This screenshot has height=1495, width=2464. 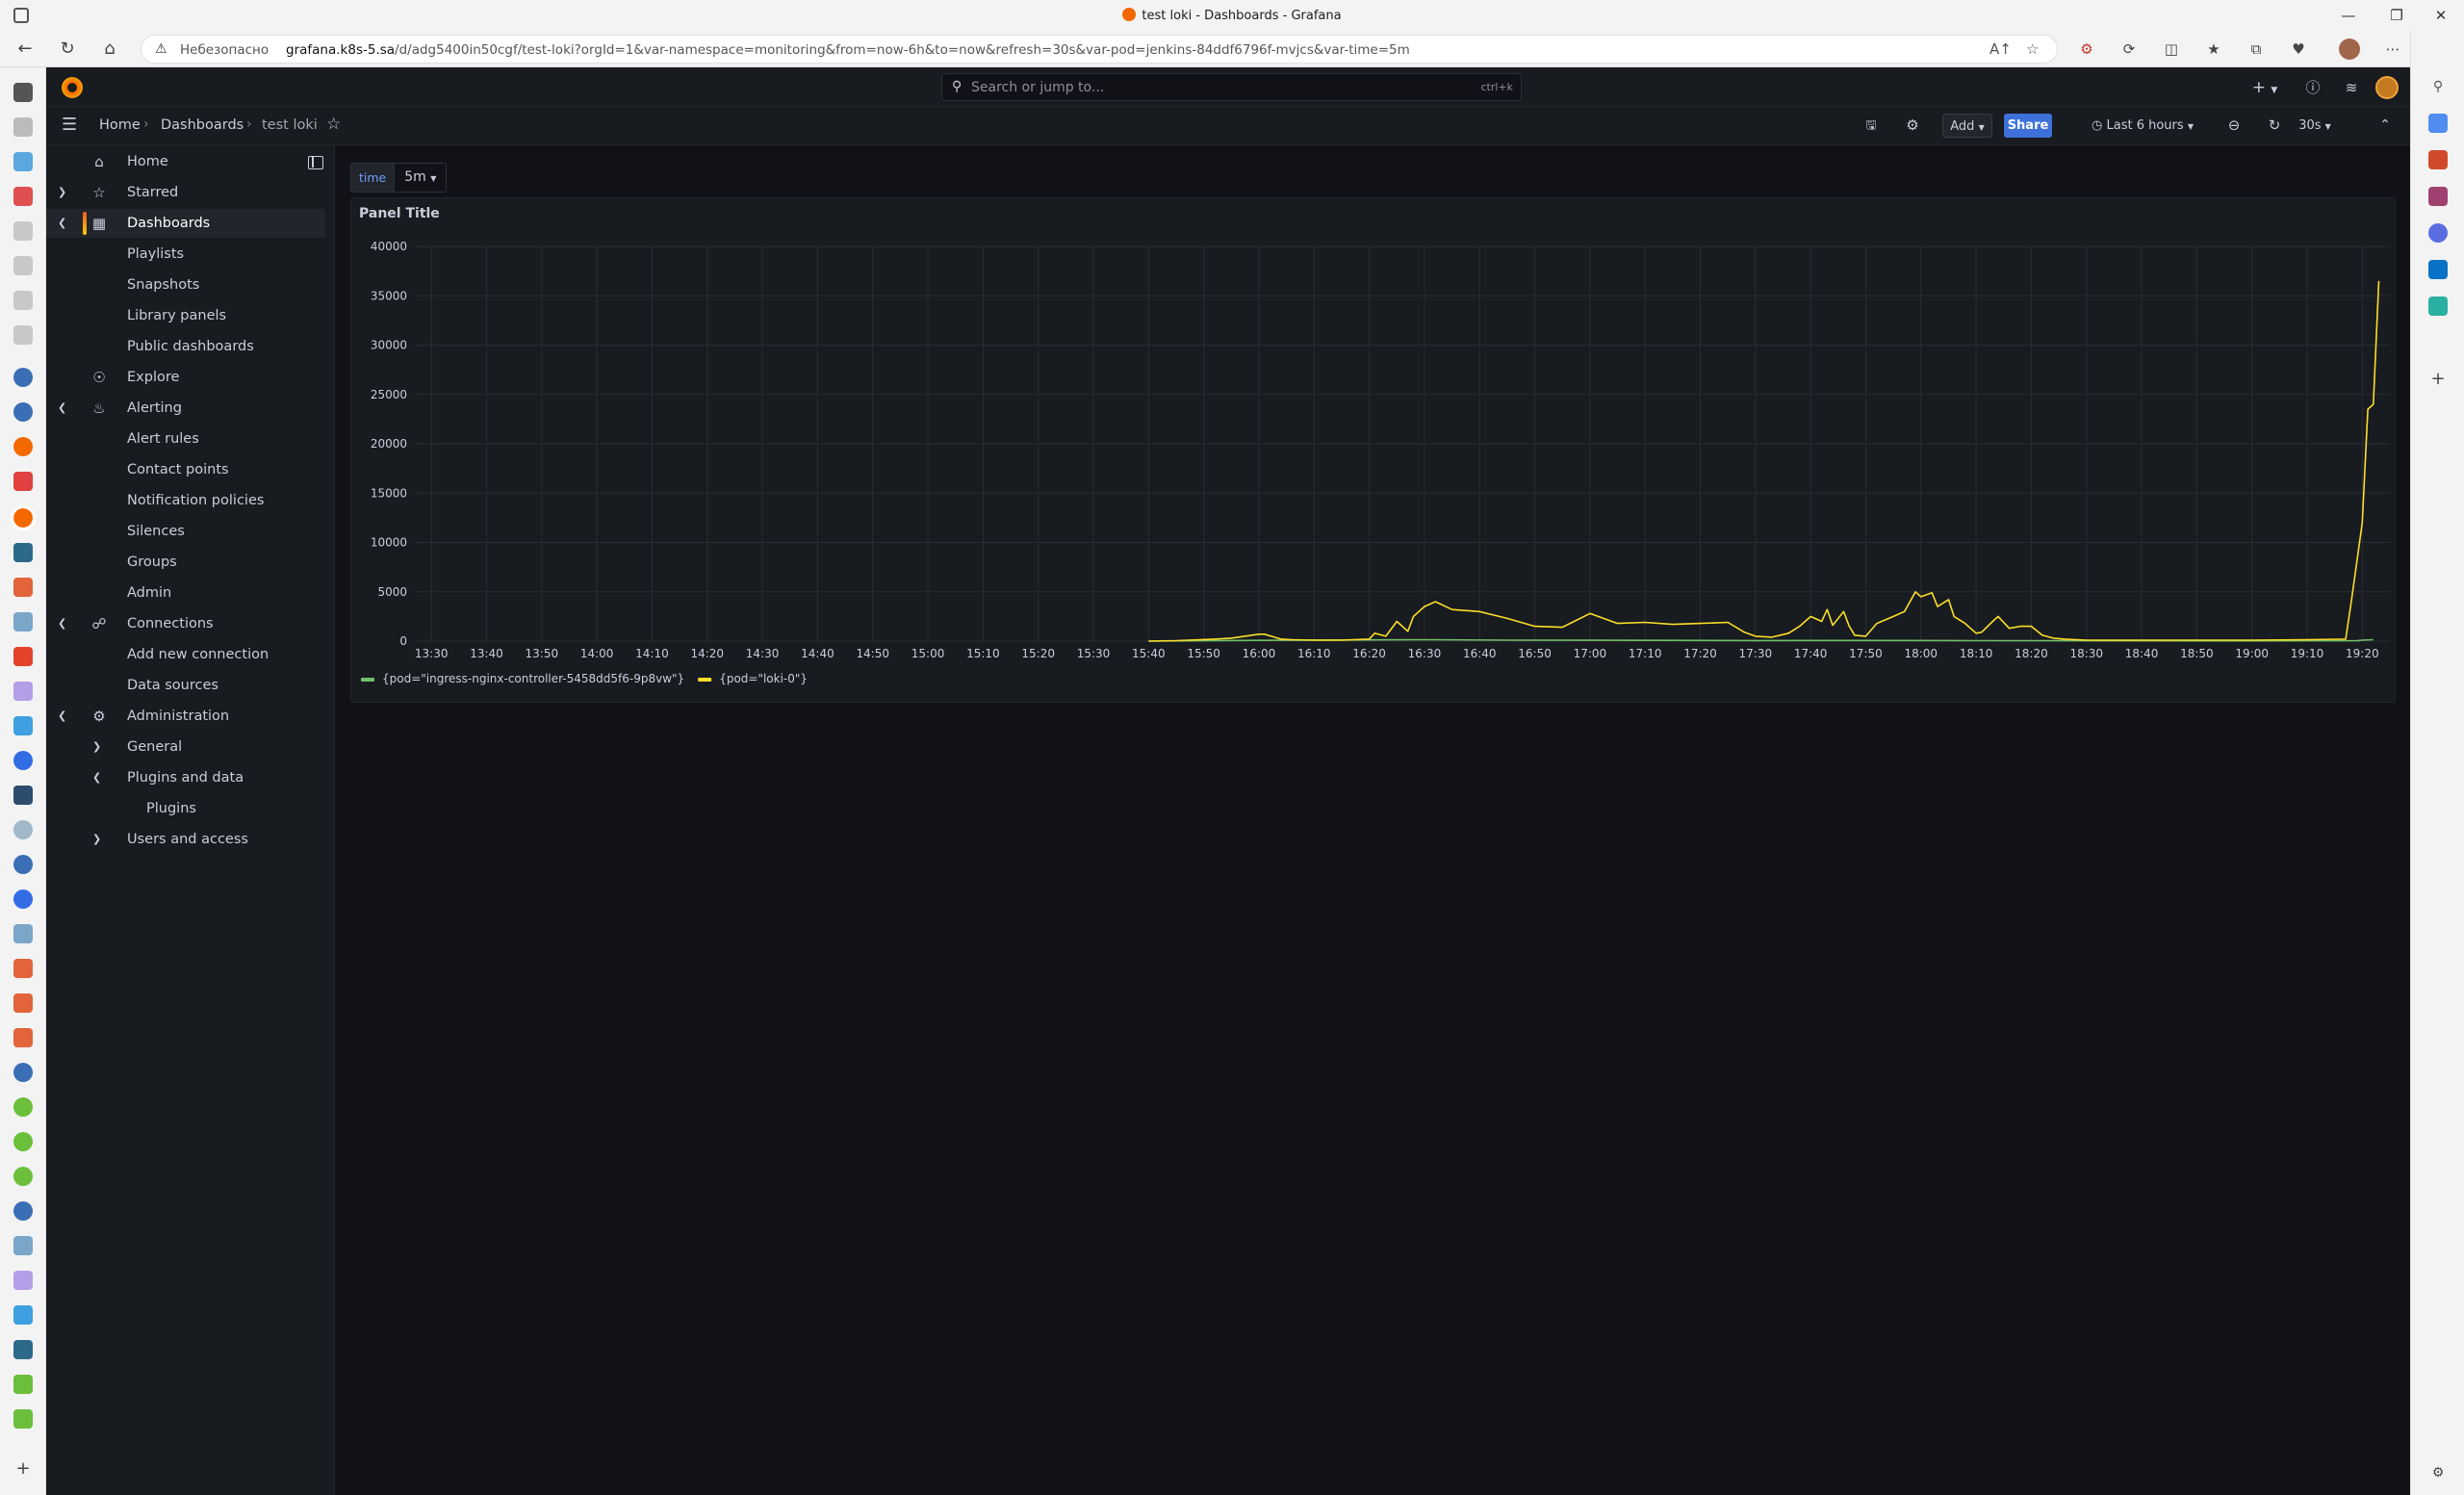 What do you see at coordinates (185, 192) in the screenshot?
I see `nav-item-starred: ❯ ☆ Starred` at bounding box center [185, 192].